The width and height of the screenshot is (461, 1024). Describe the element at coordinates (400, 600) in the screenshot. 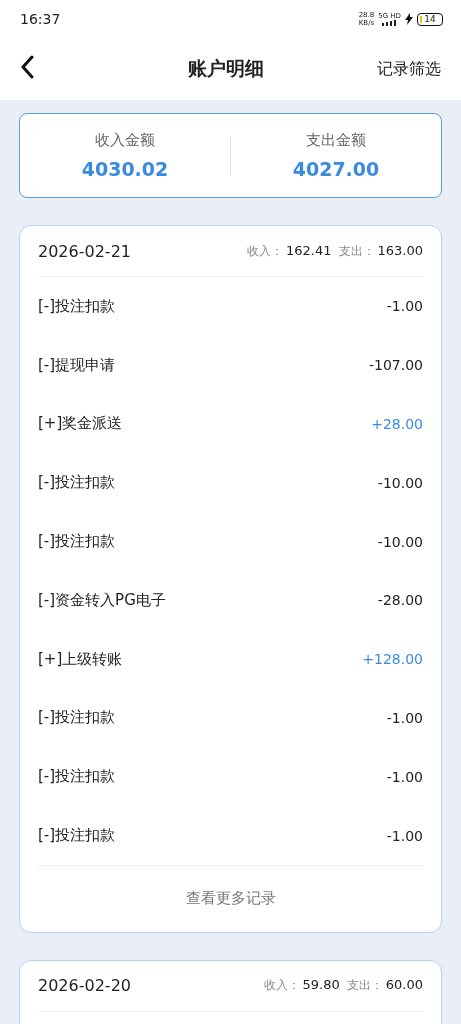

I see `record-amount: -28.00` at that location.